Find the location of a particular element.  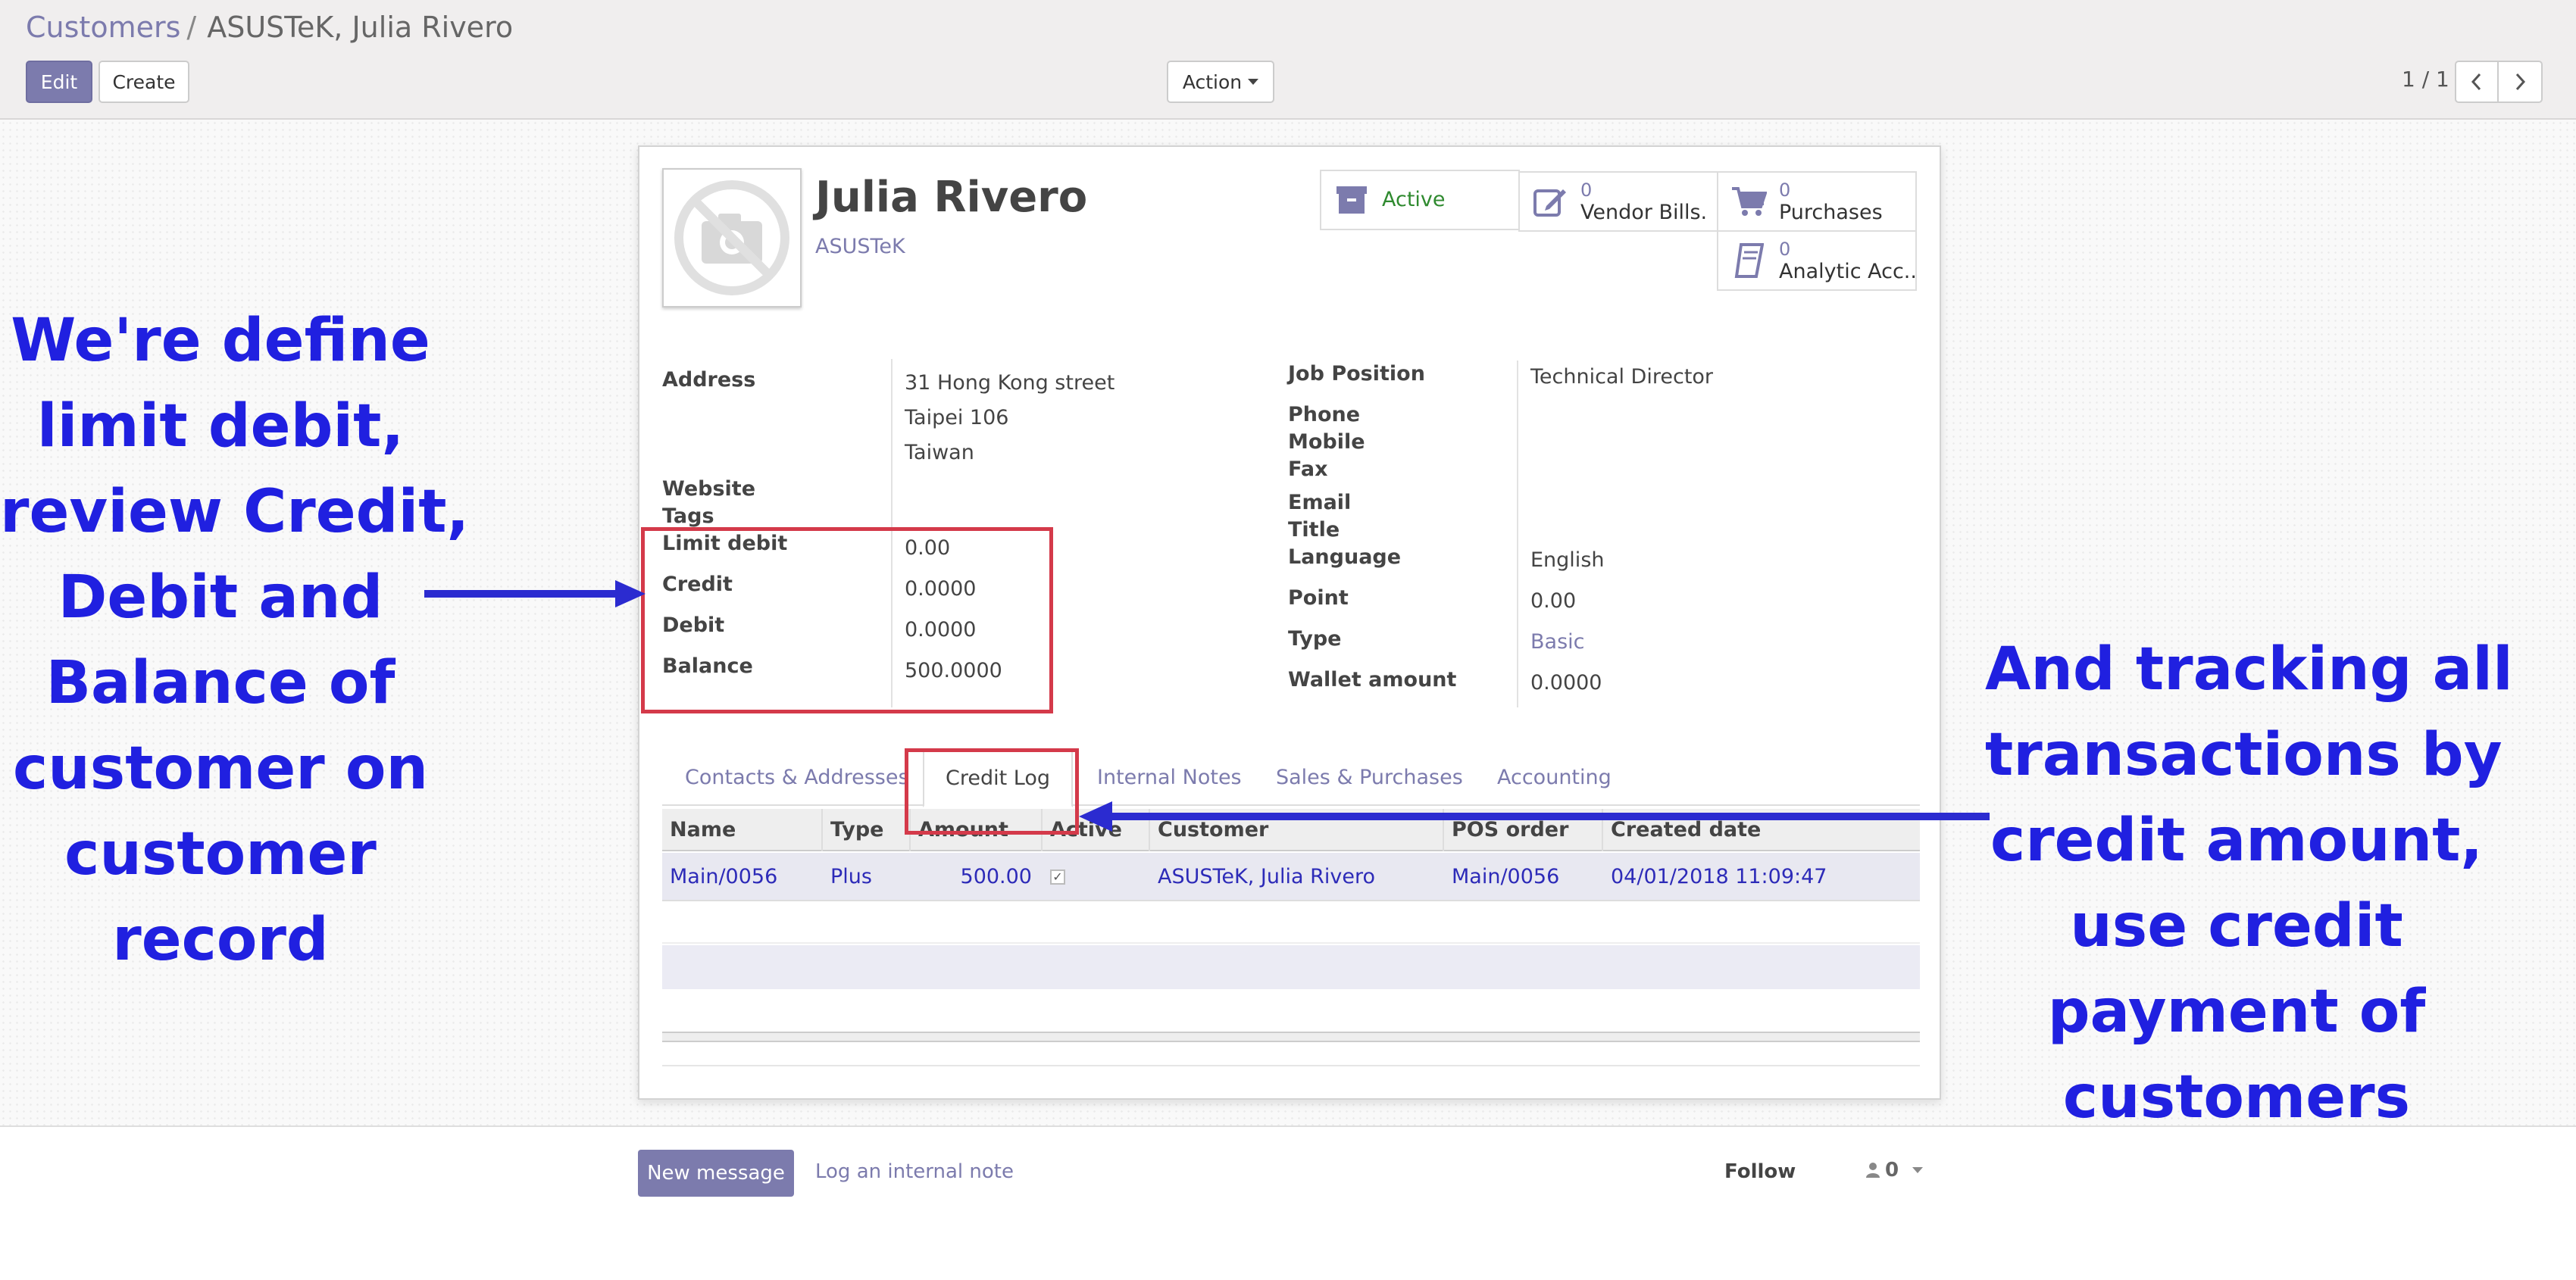

new-message-button: New message is located at coordinates (716, 1173).